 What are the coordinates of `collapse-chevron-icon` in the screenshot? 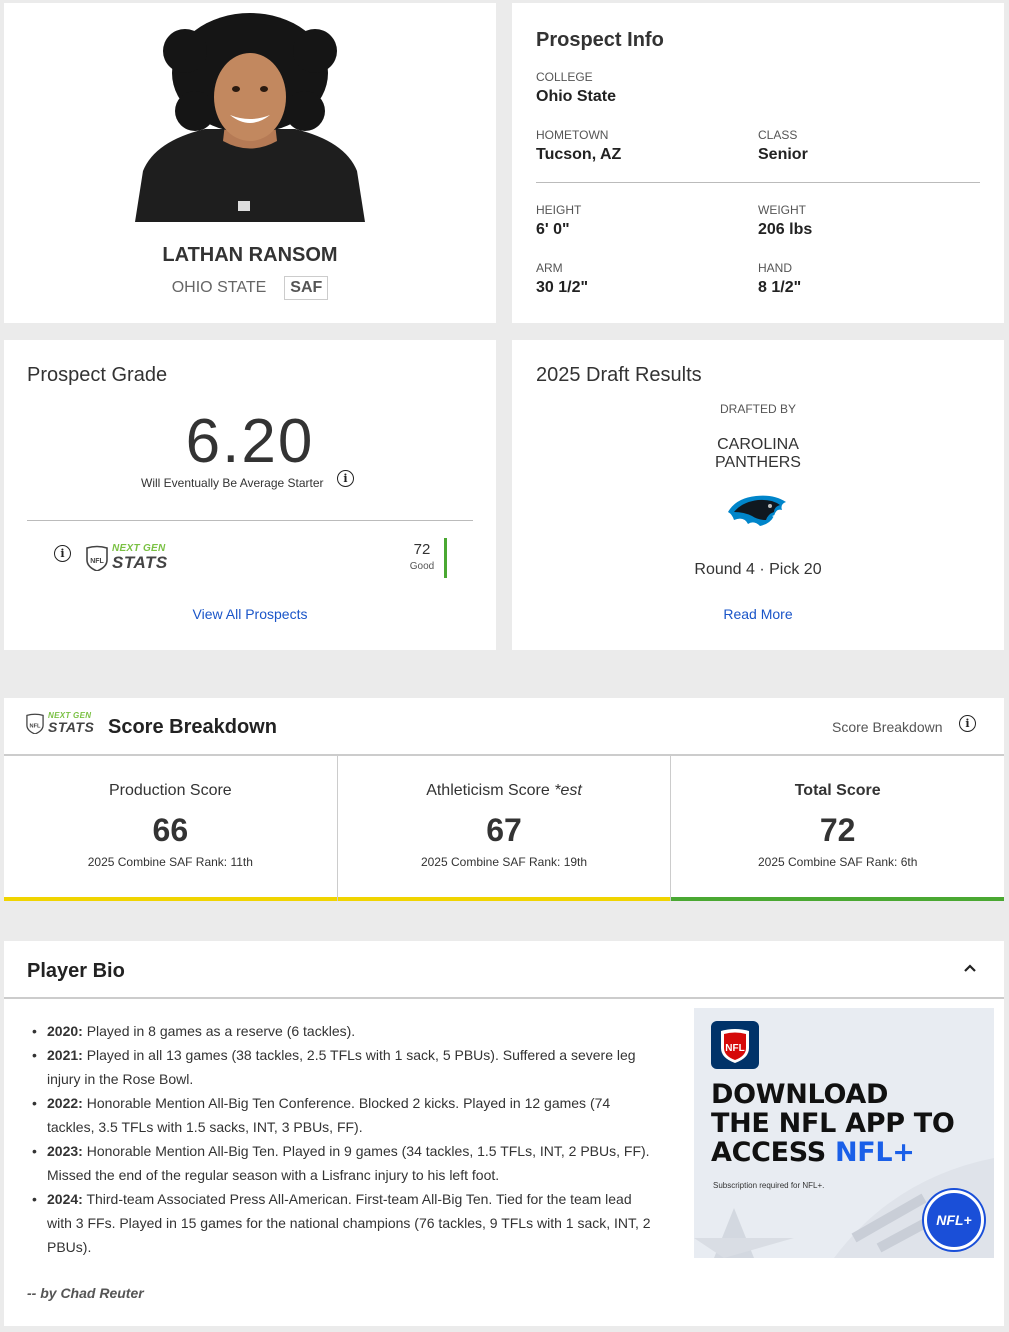 It's located at (970, 968).